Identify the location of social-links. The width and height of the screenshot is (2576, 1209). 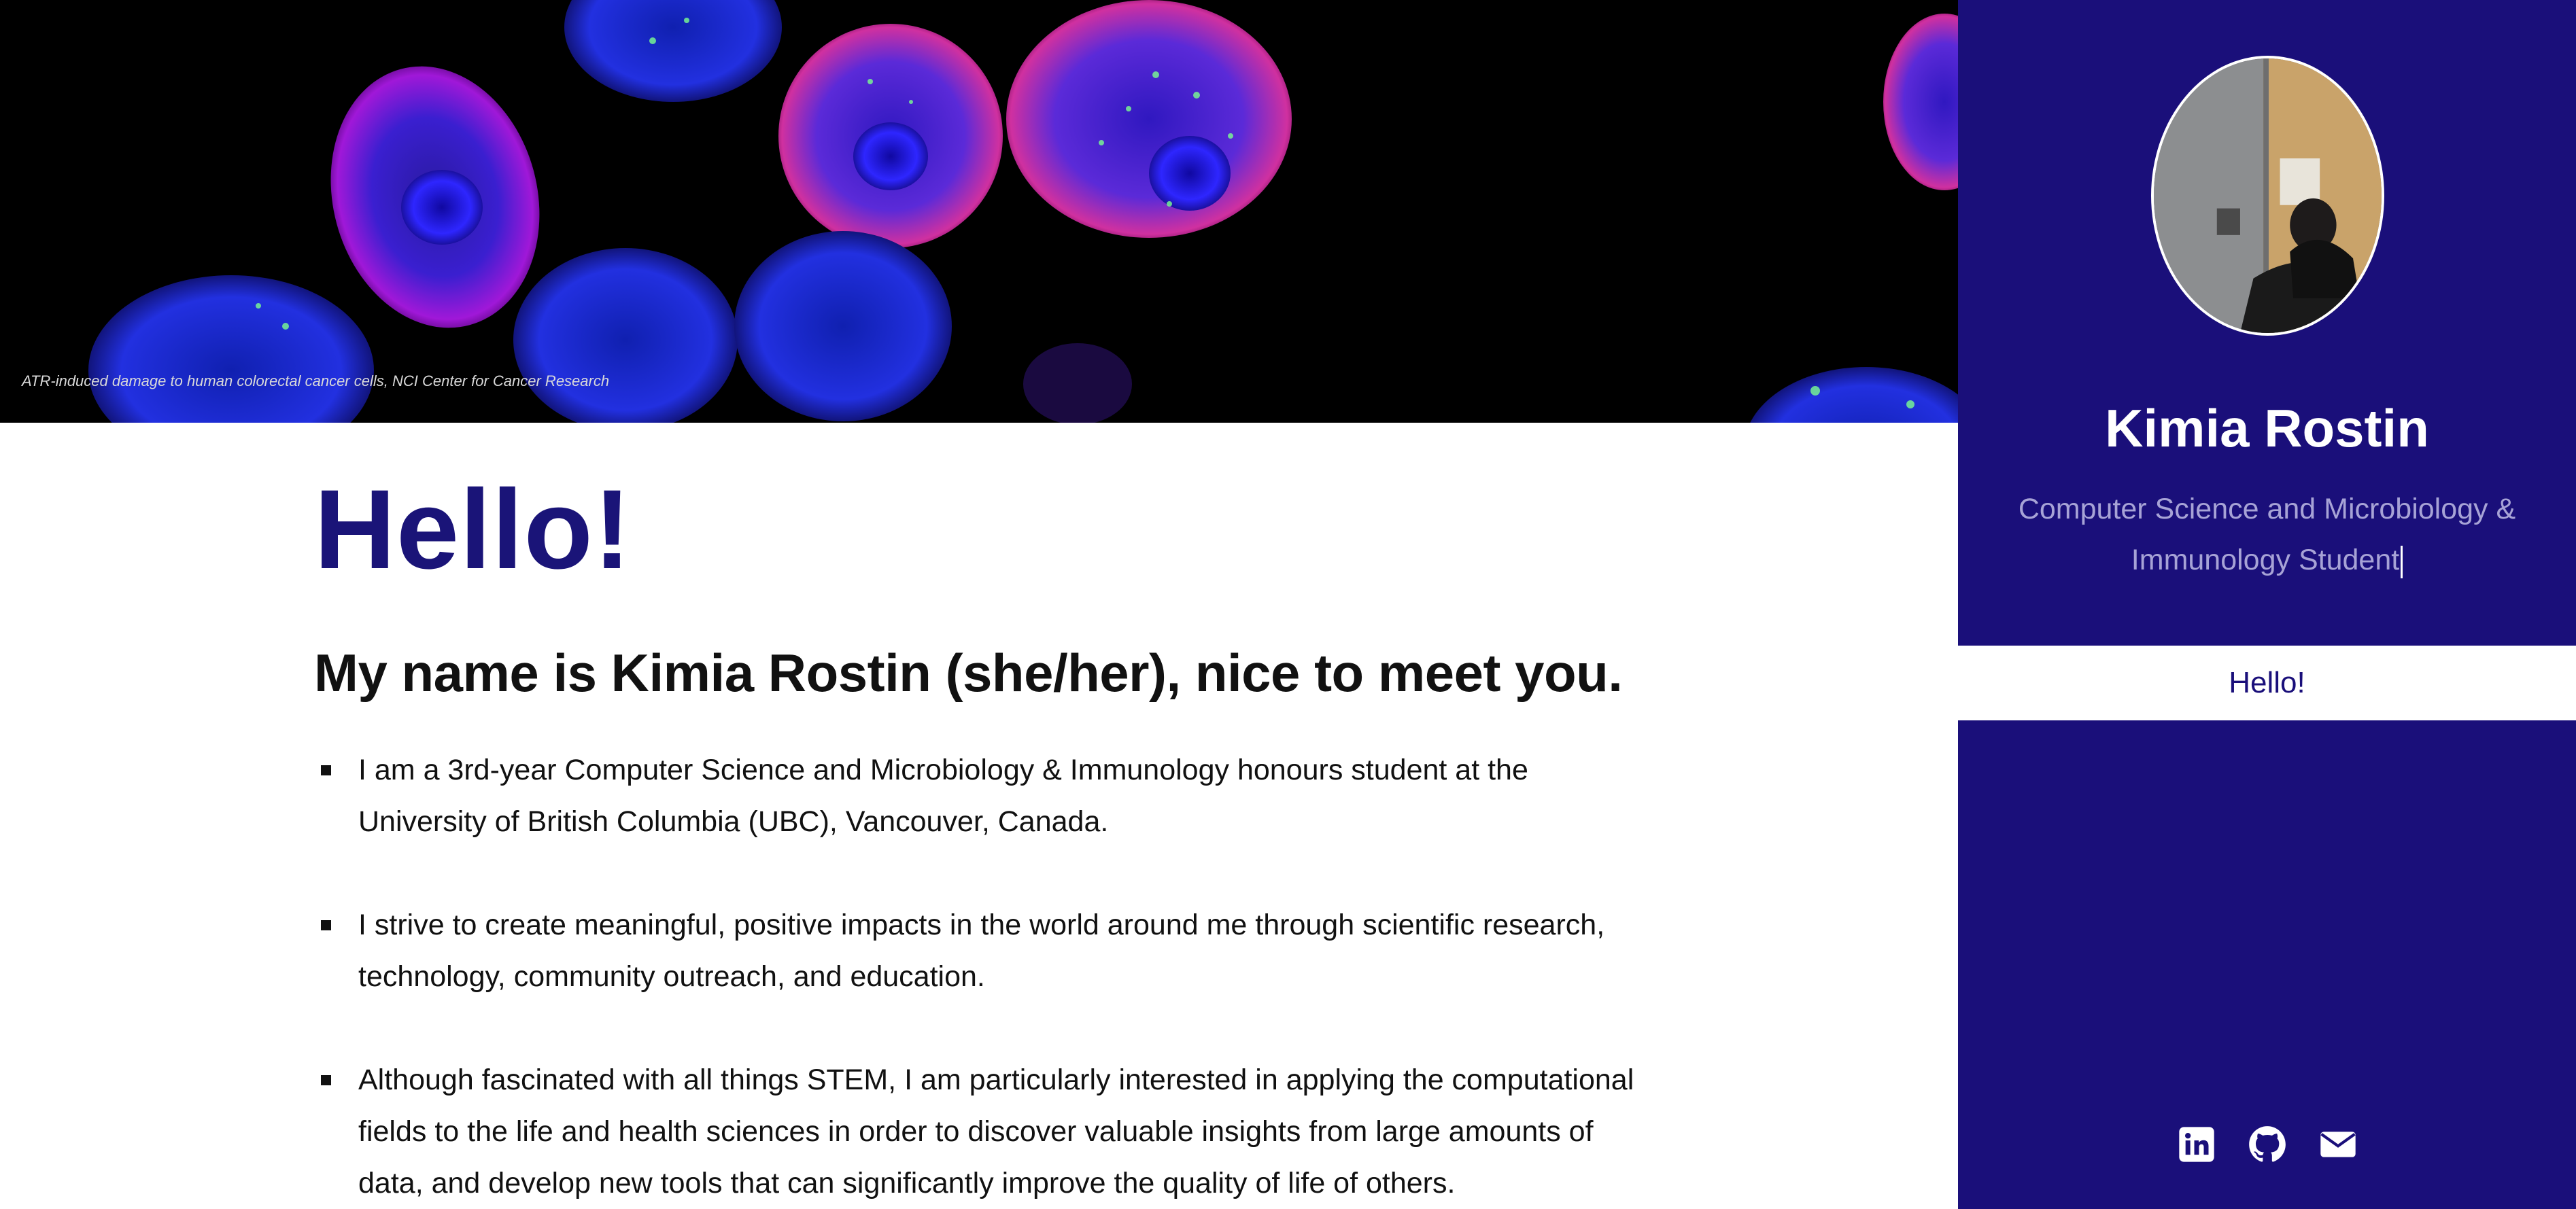
(2267, 1144).